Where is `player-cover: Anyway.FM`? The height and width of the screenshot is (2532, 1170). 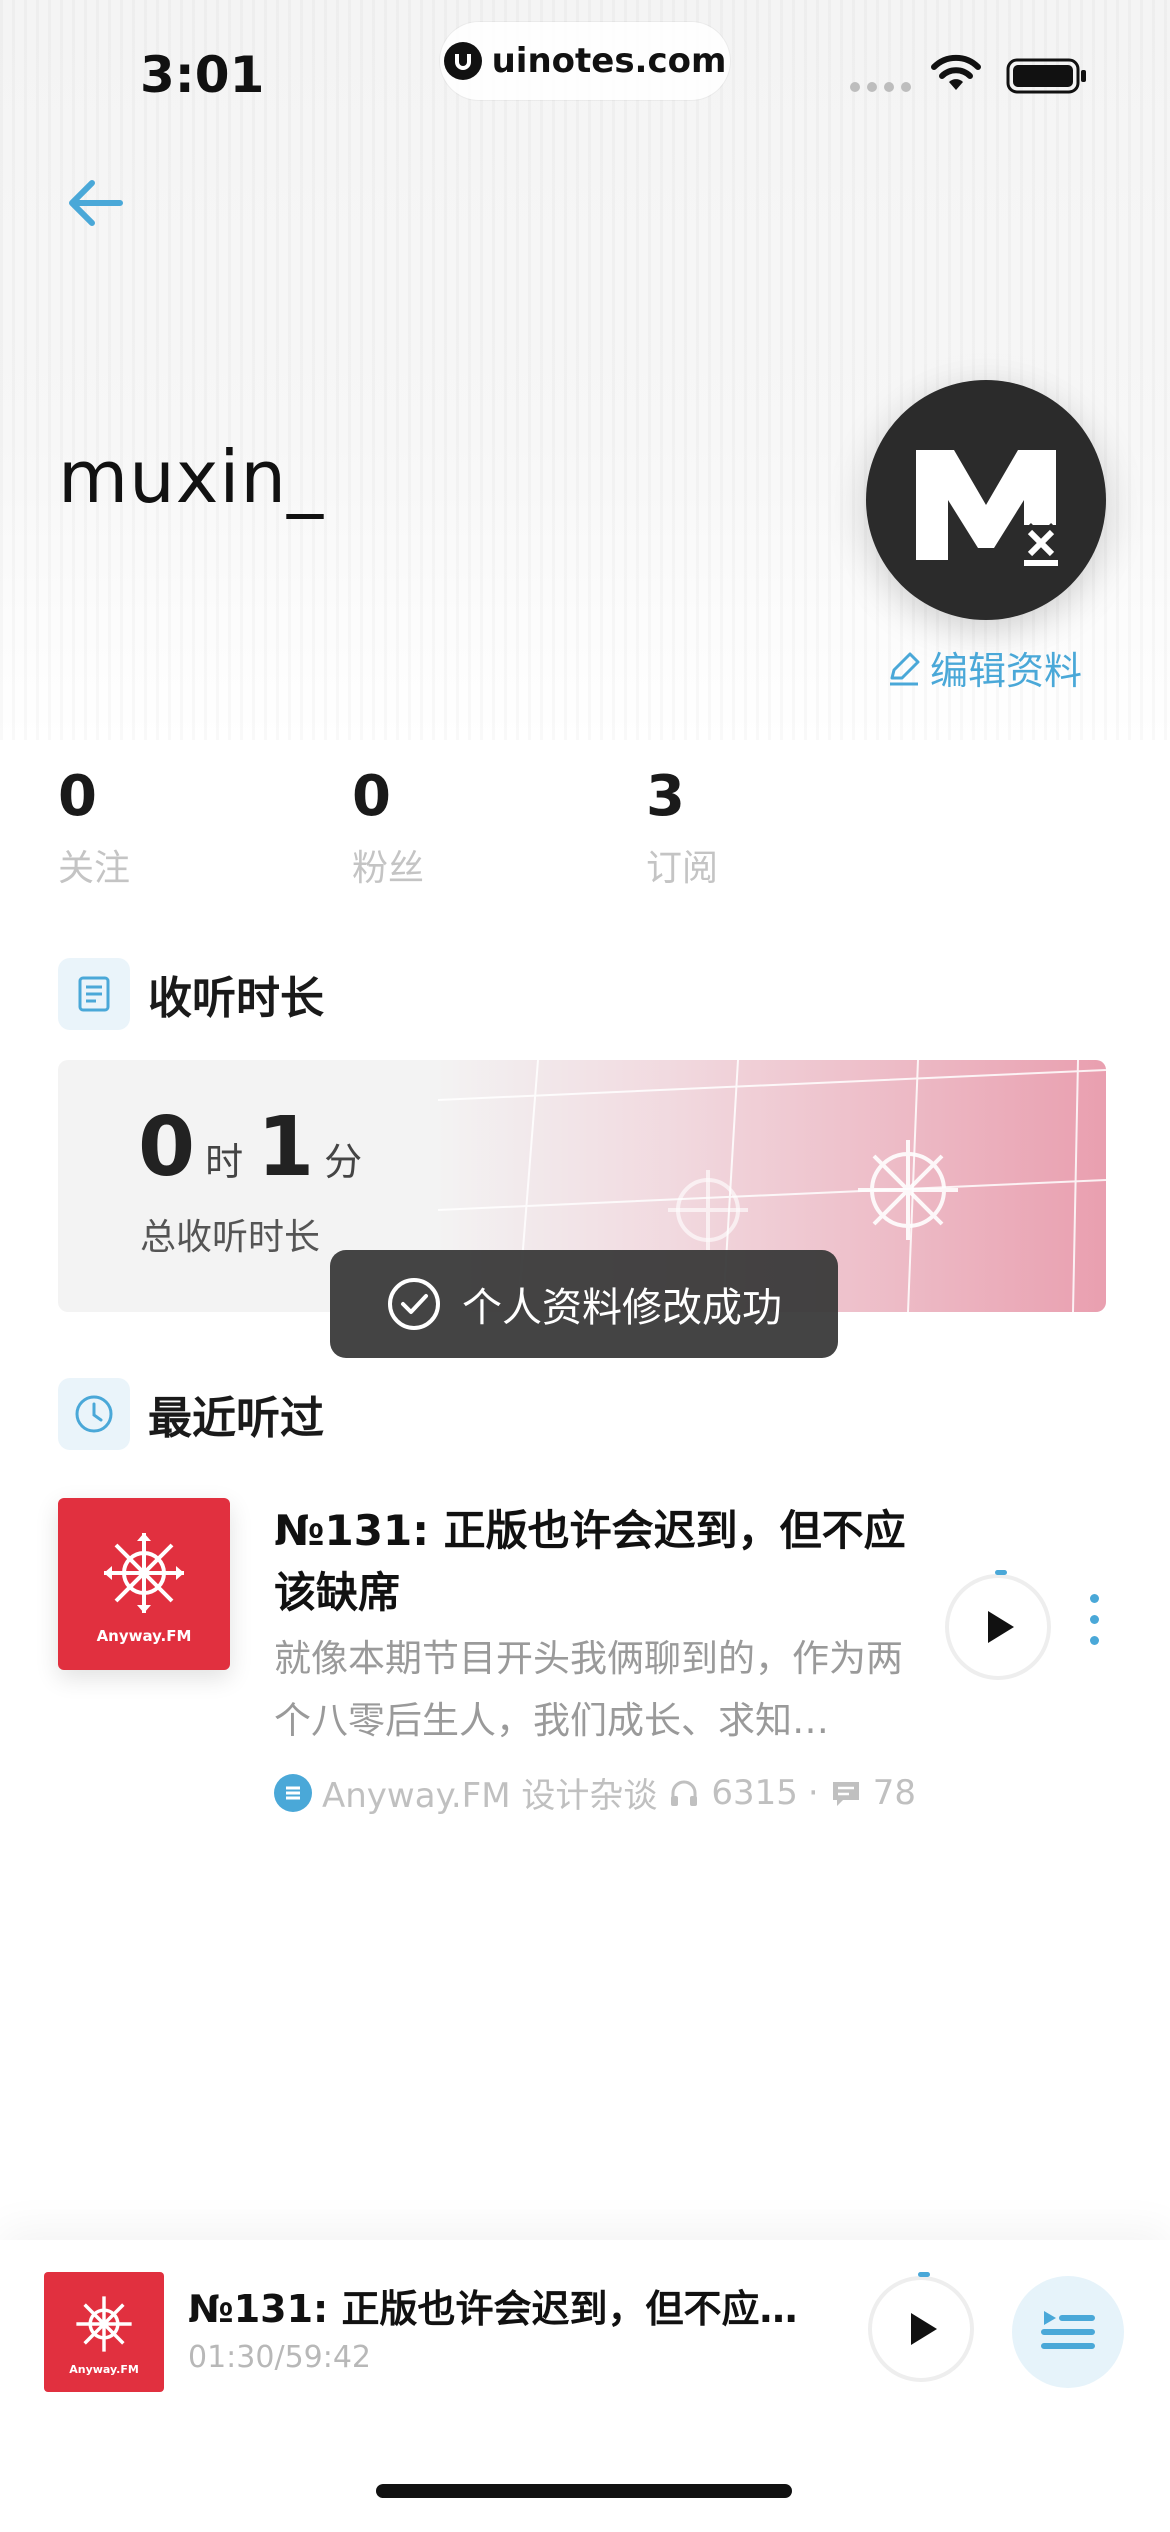 player-cover: Anyway.FM is located at coordinates (104, 2332).